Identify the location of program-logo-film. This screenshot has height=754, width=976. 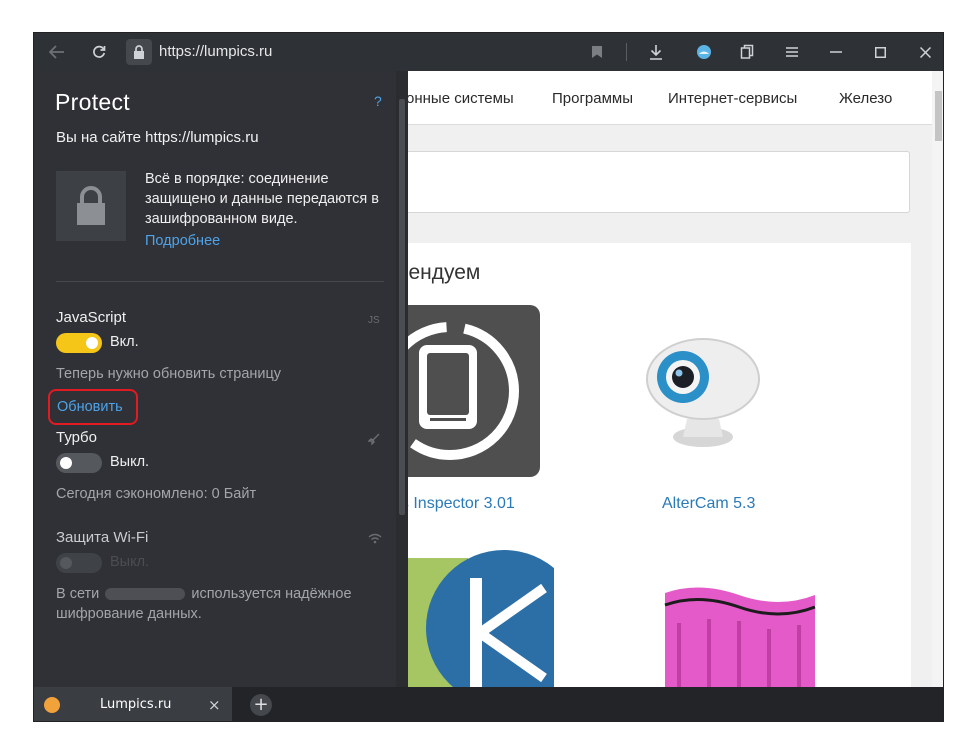
(739, 635).